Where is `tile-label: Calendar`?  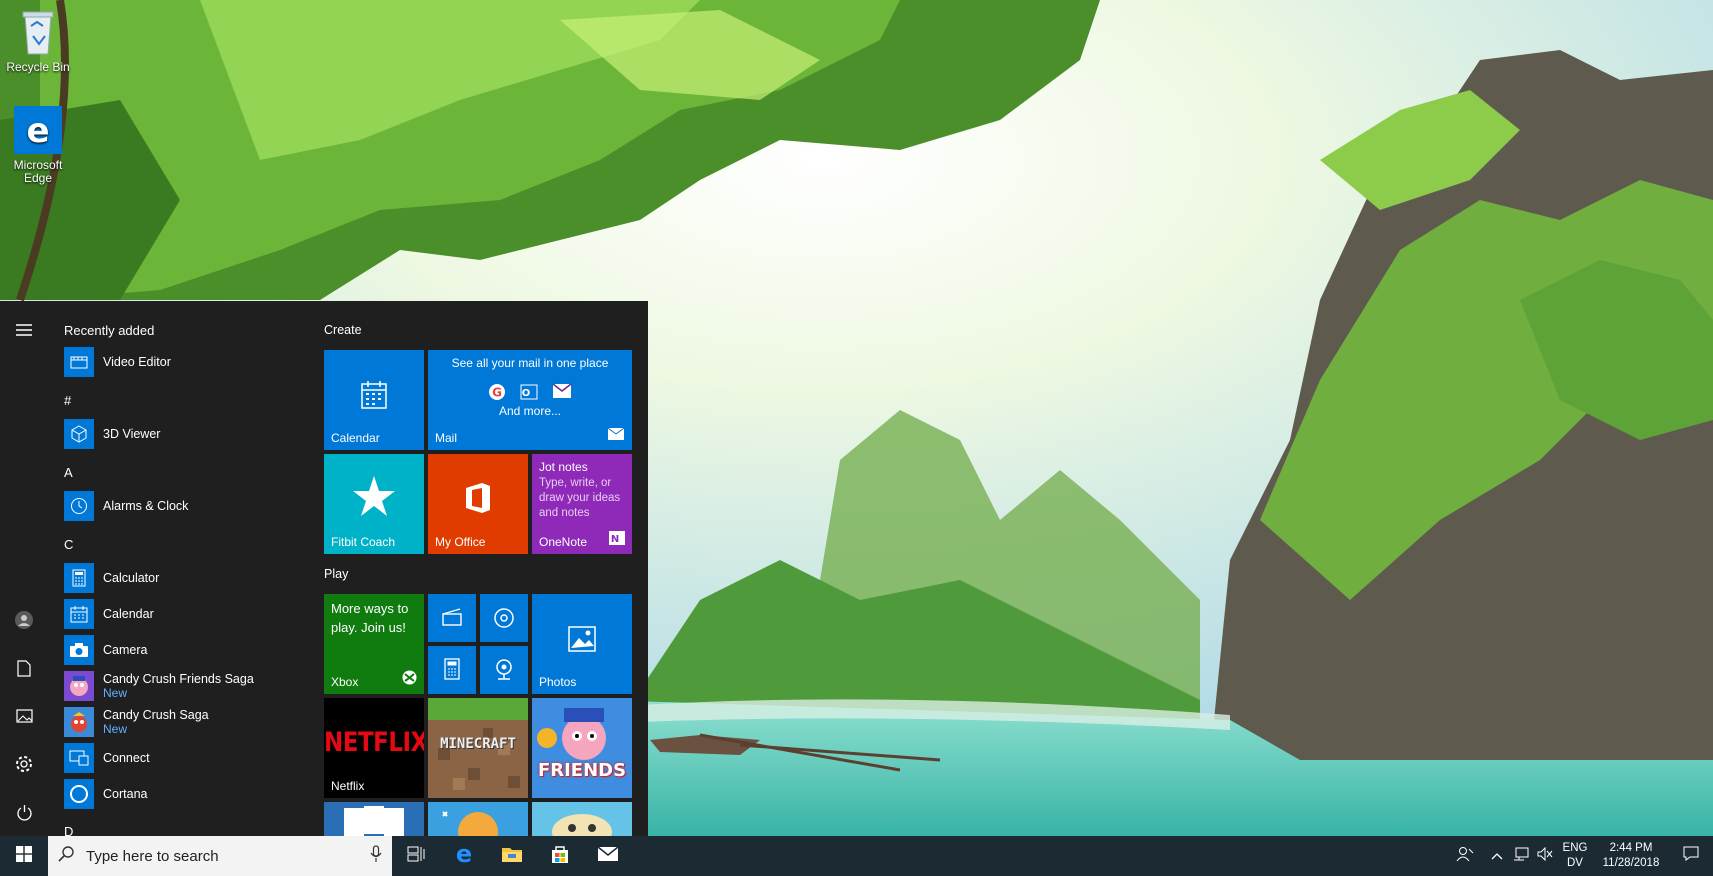
tile-label: Calendar is located at coordinates (355, 438).